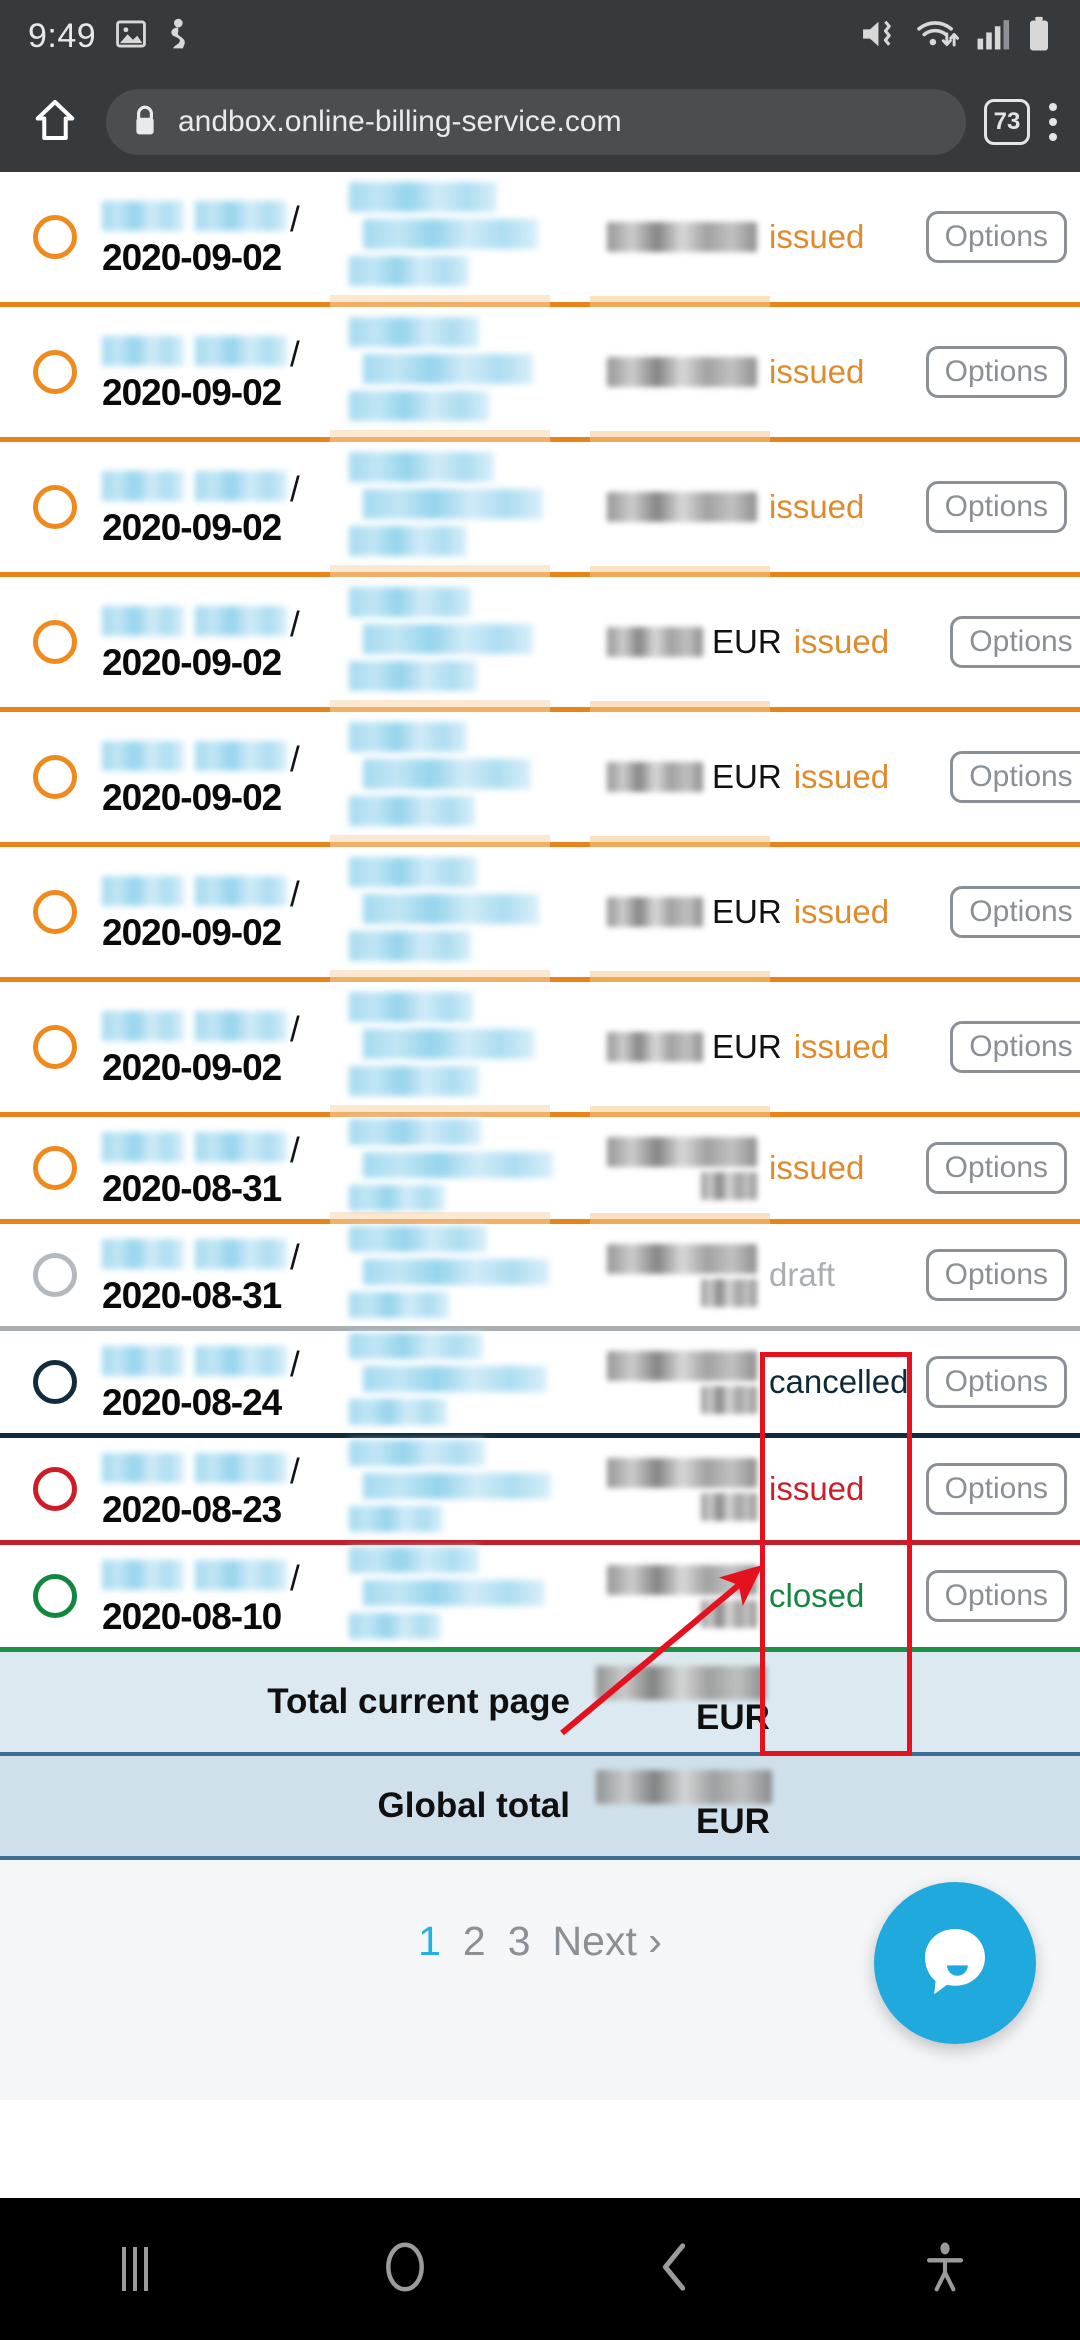 The image size is (1080, 2340). Describe the element at coordinates (540, 1489) in the screenshot. I see `table-row: /2020-08-23 issued Options` at that location.